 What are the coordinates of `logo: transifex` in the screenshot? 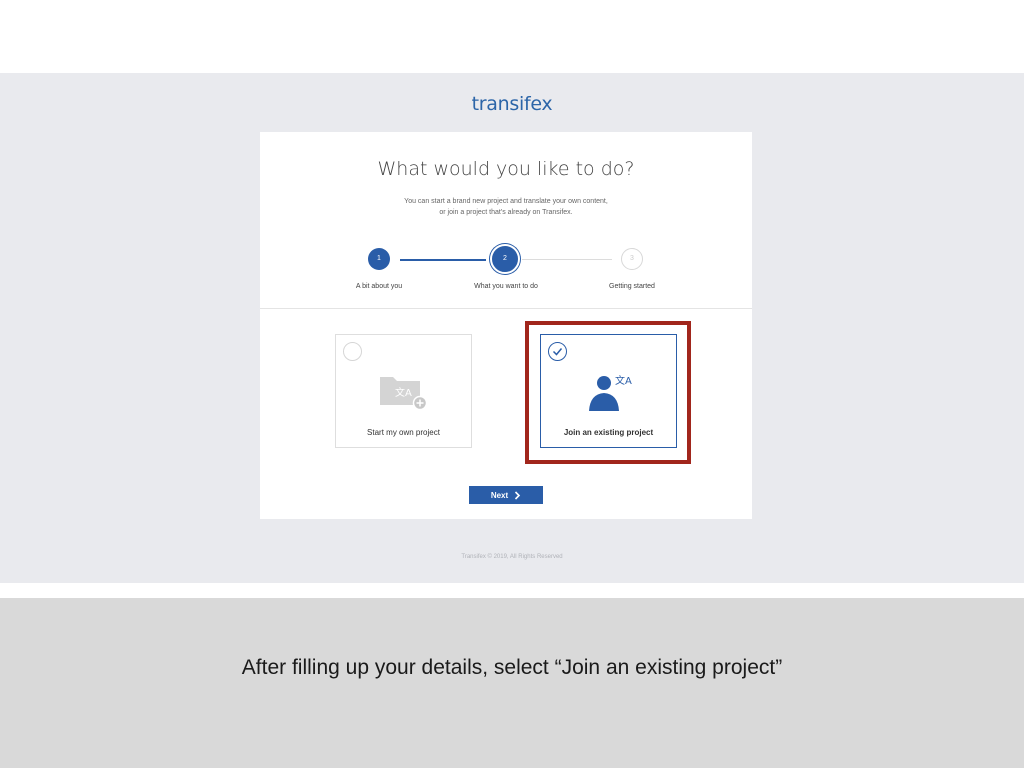 It's located at (512, 104).